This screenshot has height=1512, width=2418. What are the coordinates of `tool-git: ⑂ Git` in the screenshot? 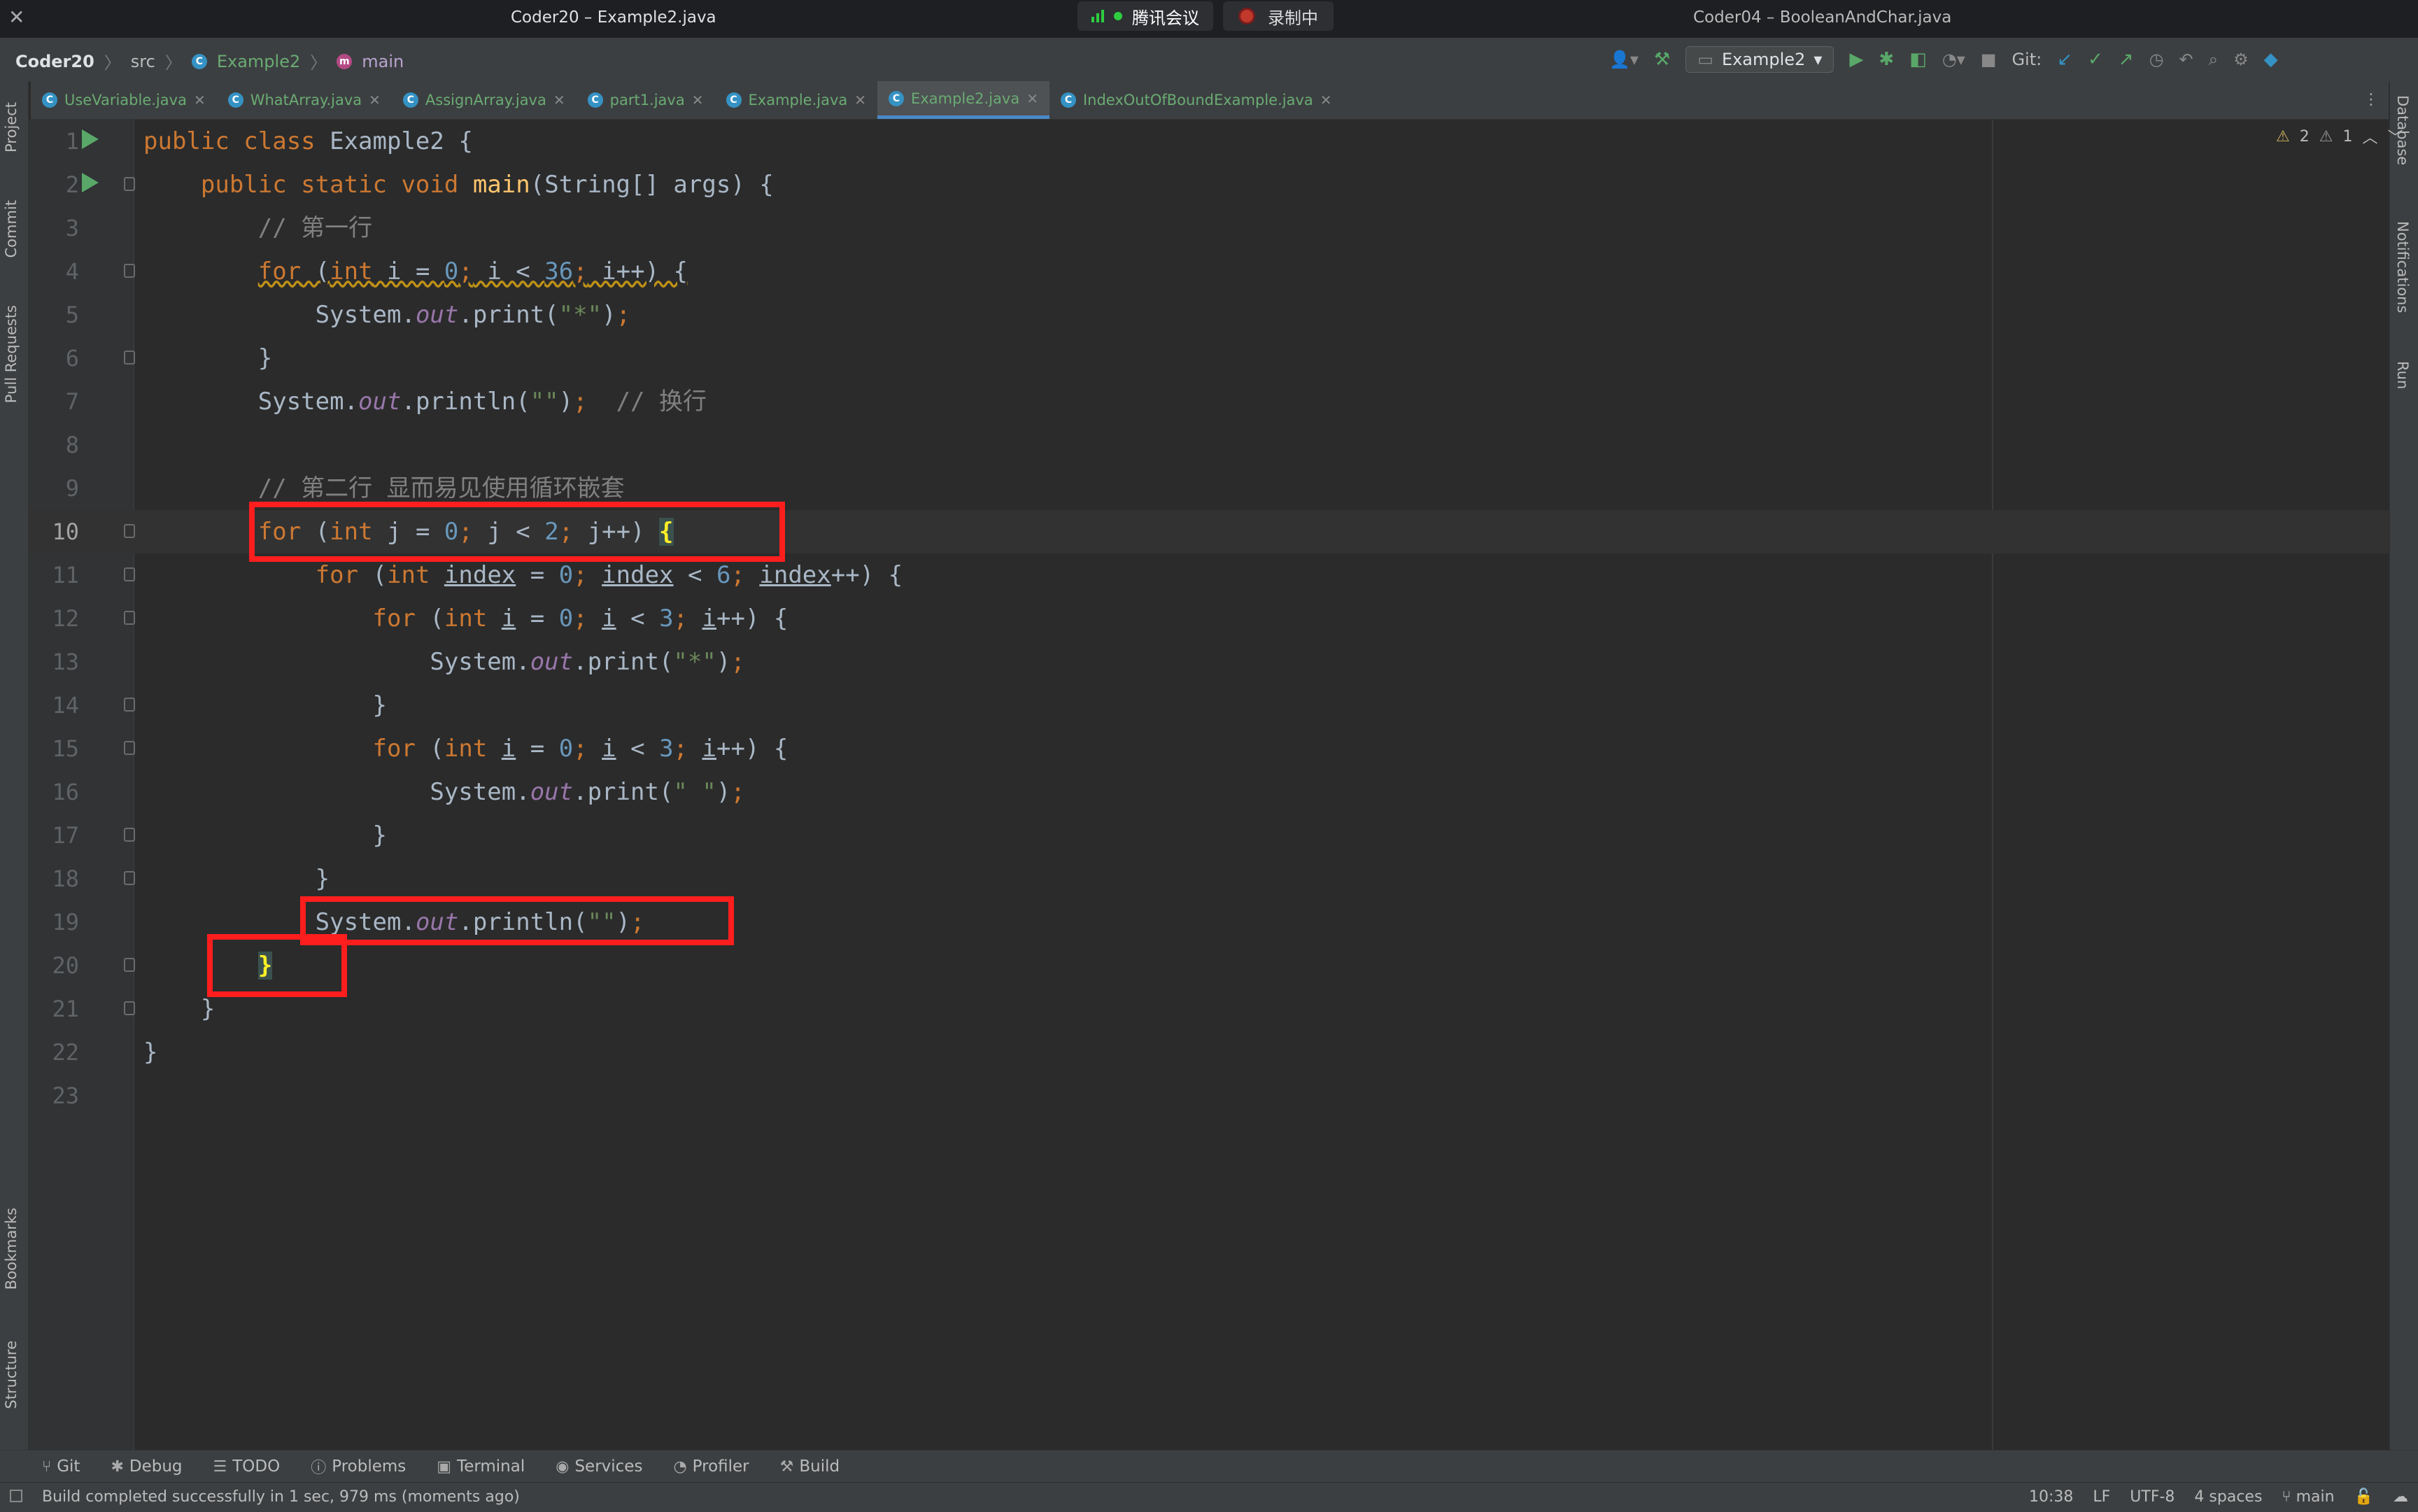 It's located at (61, 1466).